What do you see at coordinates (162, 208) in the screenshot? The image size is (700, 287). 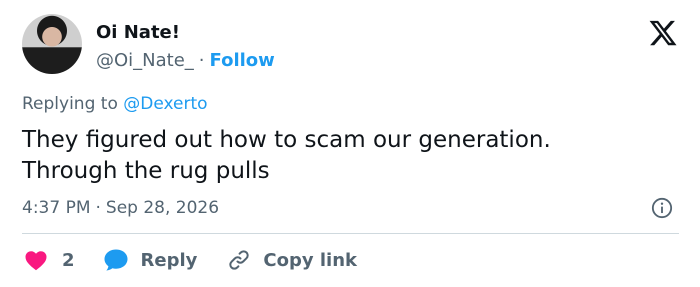 I see `tweet-date: Sep 28, 2026` at bounding box center [162, 208].